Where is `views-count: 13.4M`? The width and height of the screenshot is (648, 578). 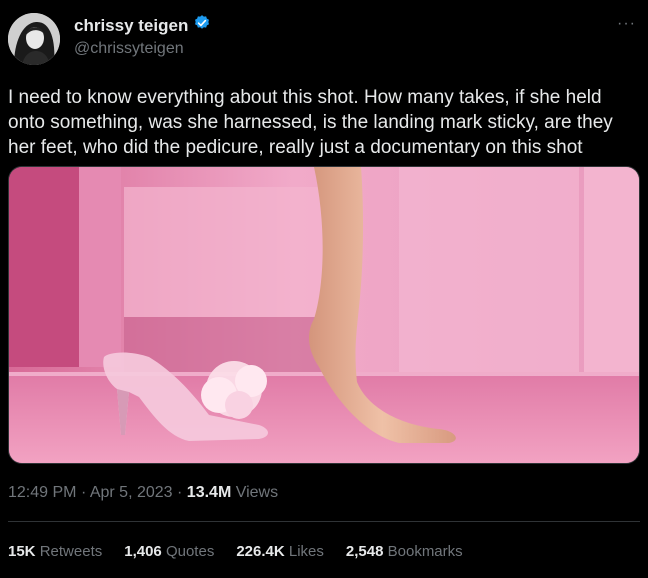 views-count: 13.4M is located at coordinates (209, 492).